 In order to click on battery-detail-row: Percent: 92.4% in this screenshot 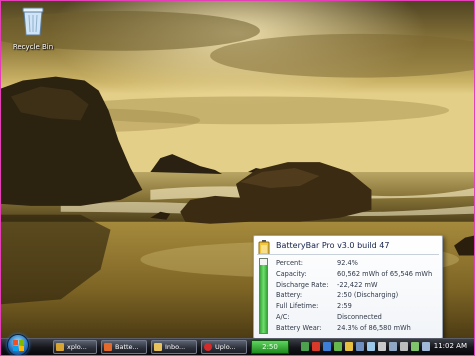, I will do `click(354, 263)`.